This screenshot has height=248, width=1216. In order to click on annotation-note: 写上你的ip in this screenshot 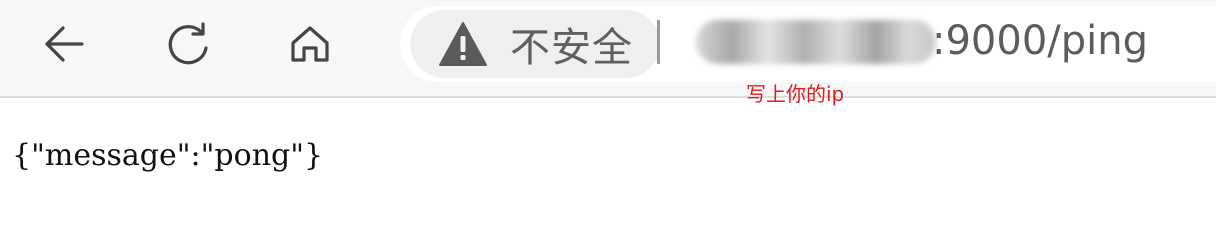, I will do `click(795, 94)`.